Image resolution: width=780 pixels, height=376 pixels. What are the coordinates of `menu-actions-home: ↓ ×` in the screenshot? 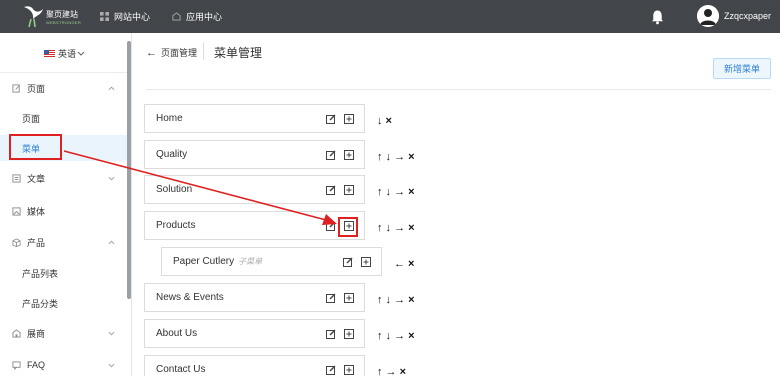 It's located at (384, 121).